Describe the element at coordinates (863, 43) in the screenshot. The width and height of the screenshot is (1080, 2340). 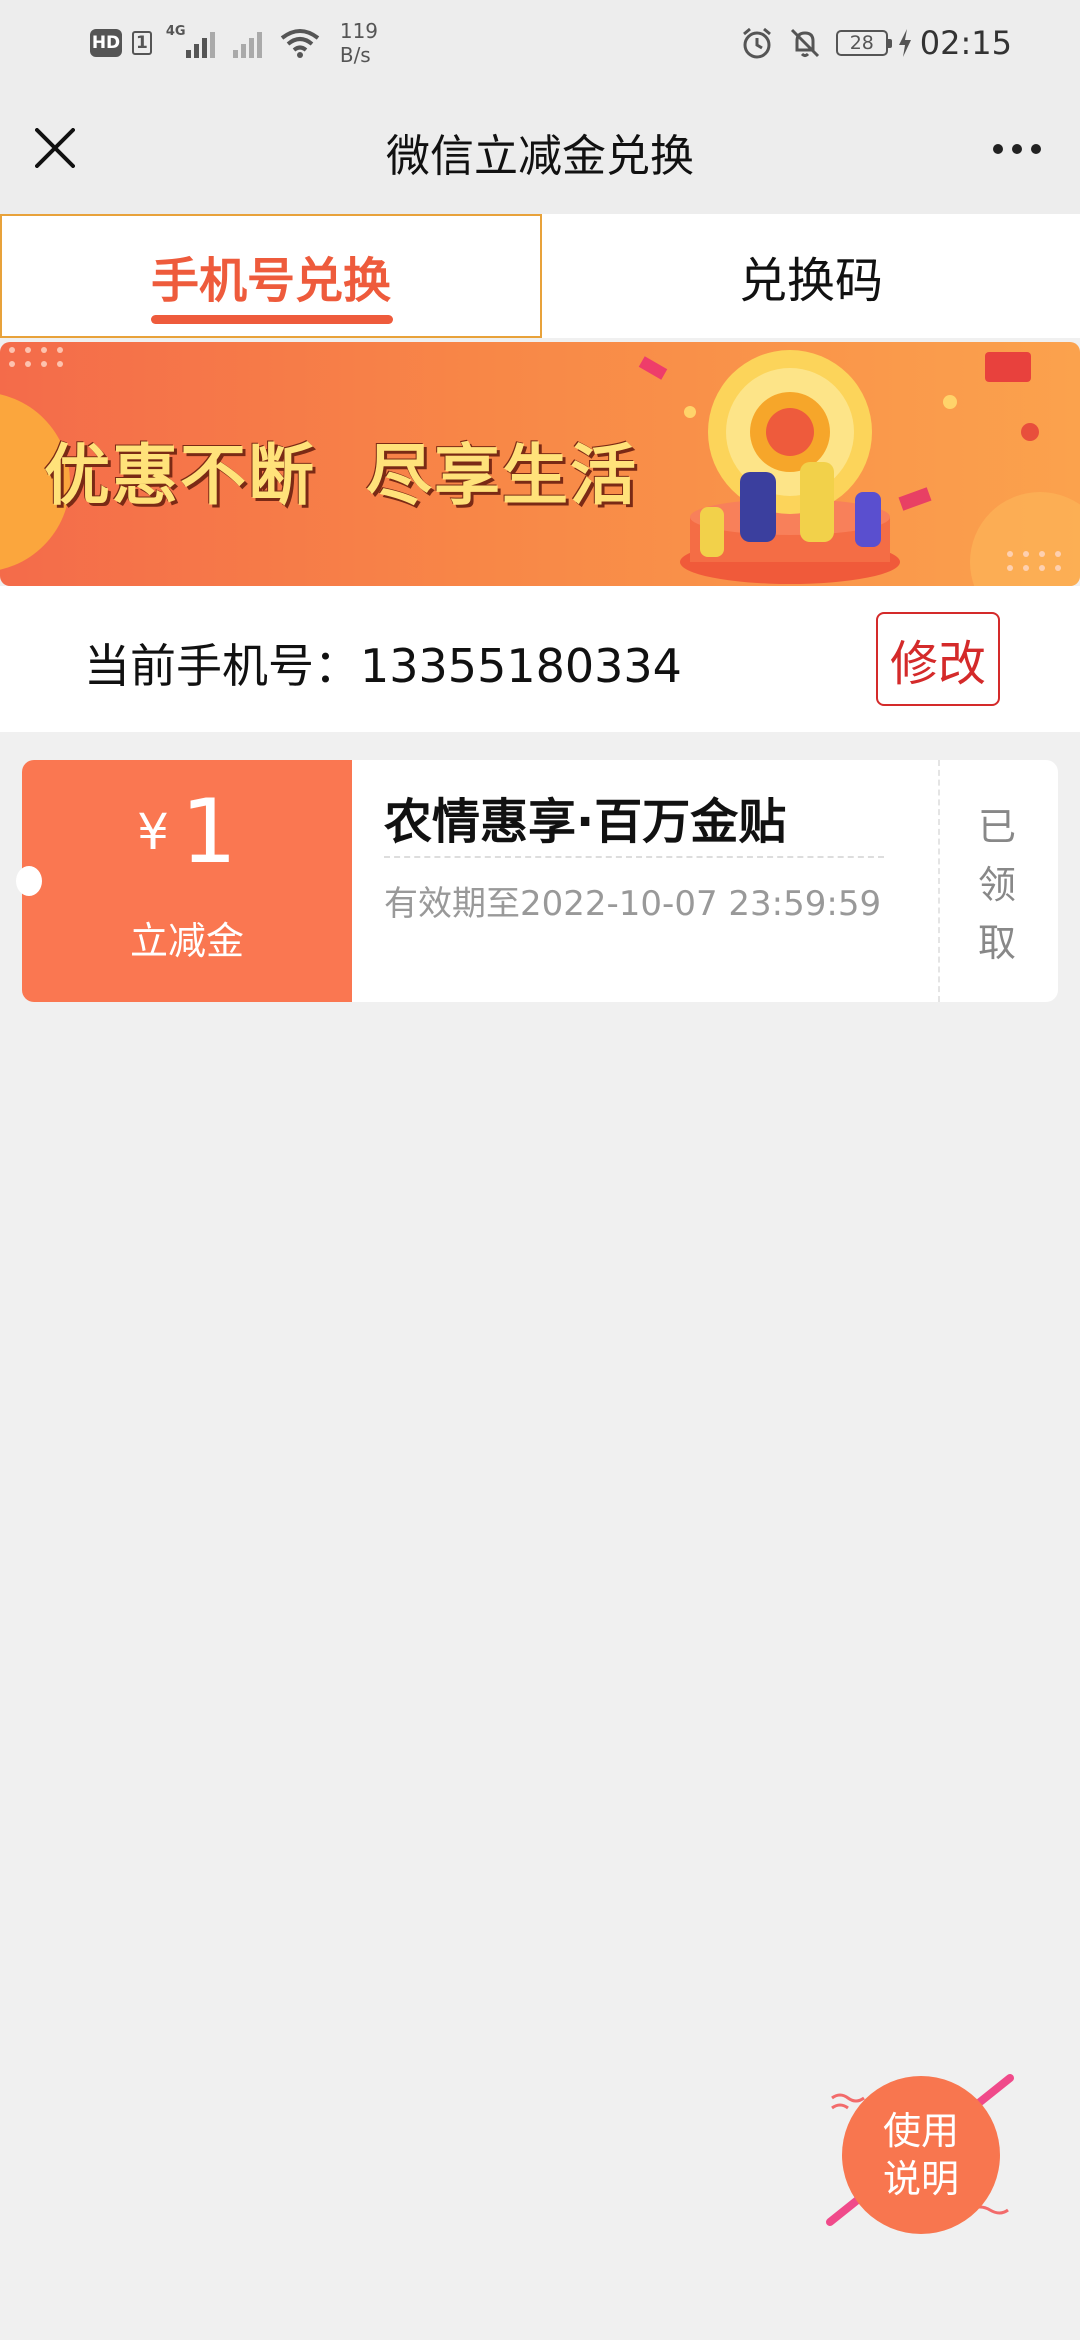
I see `battery-icon: 28` at that location.